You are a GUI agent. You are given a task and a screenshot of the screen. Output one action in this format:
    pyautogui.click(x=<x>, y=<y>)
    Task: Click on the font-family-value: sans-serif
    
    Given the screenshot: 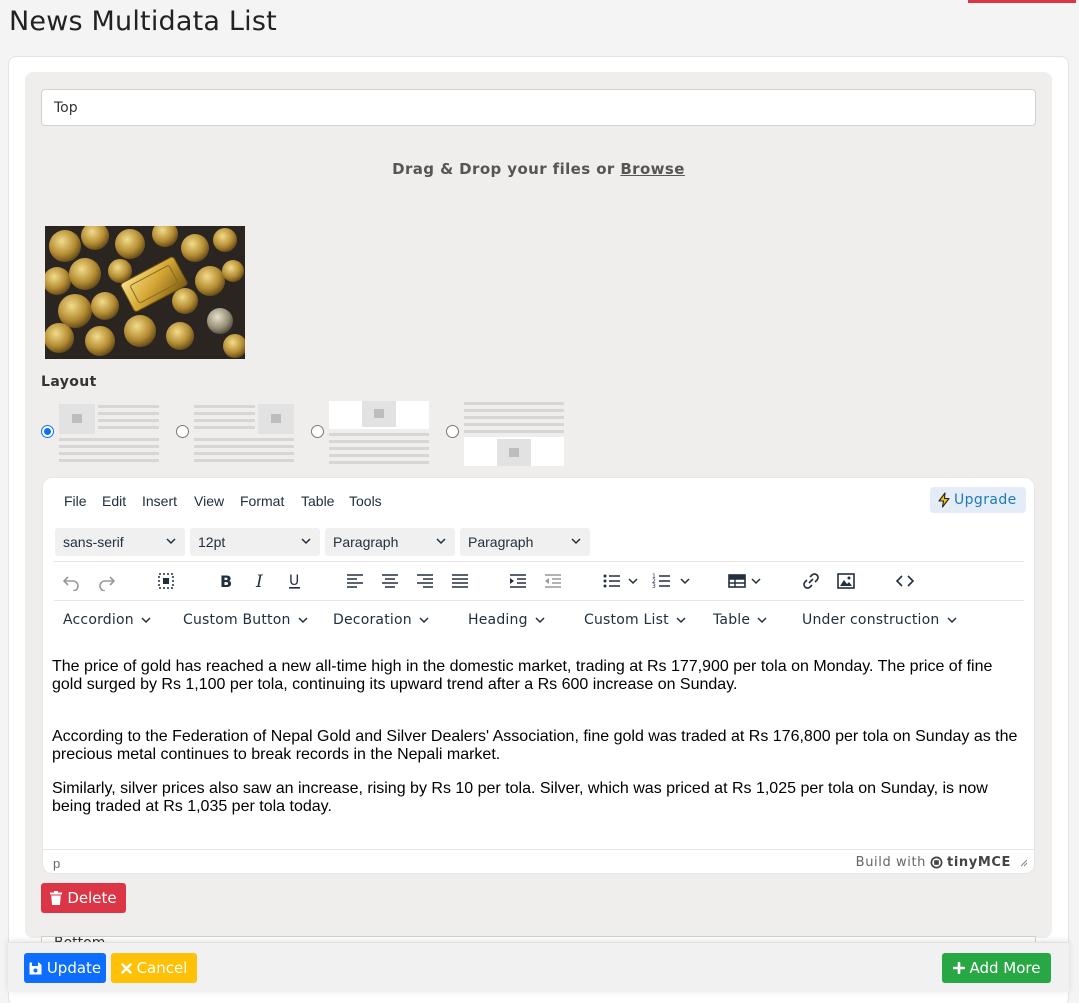 What is the action you would take?
    pyautogui.click(x=93, y=542)
    